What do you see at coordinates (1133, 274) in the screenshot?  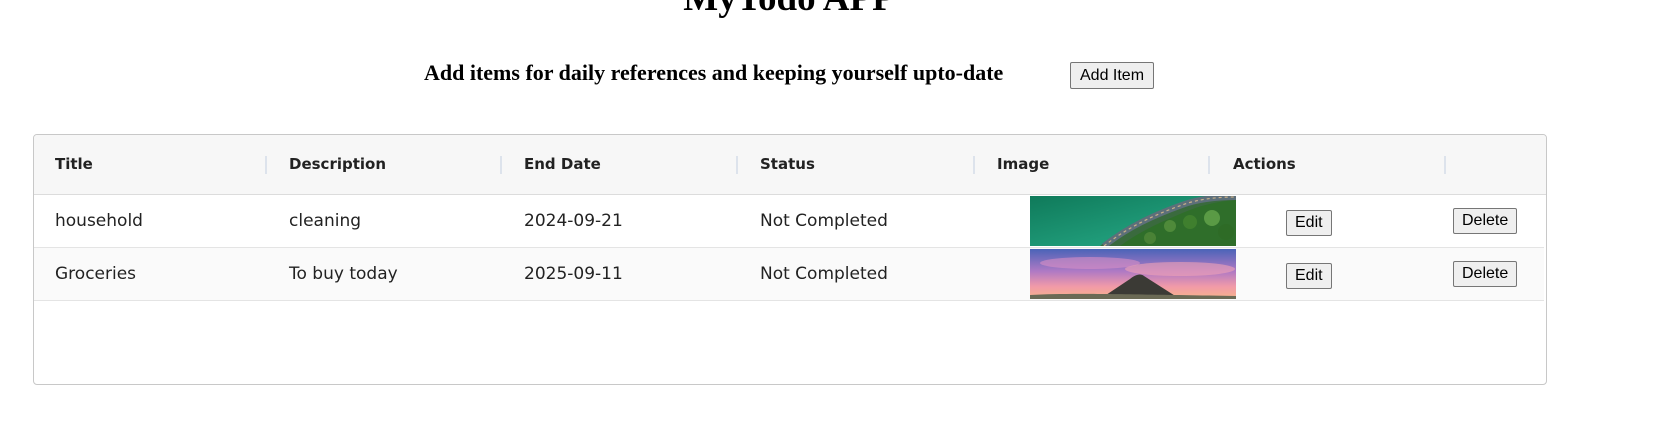 I see `mountain-sunset-image` at bounding box center [1133, 274].